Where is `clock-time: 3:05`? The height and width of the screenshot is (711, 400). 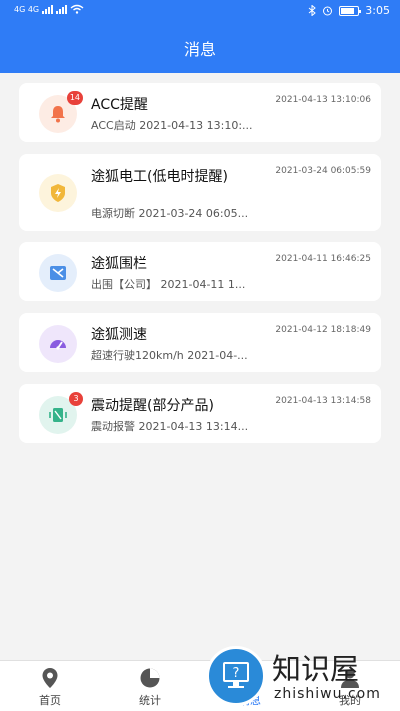 clock-time: 3:05 is located at coordinates (377, 10).